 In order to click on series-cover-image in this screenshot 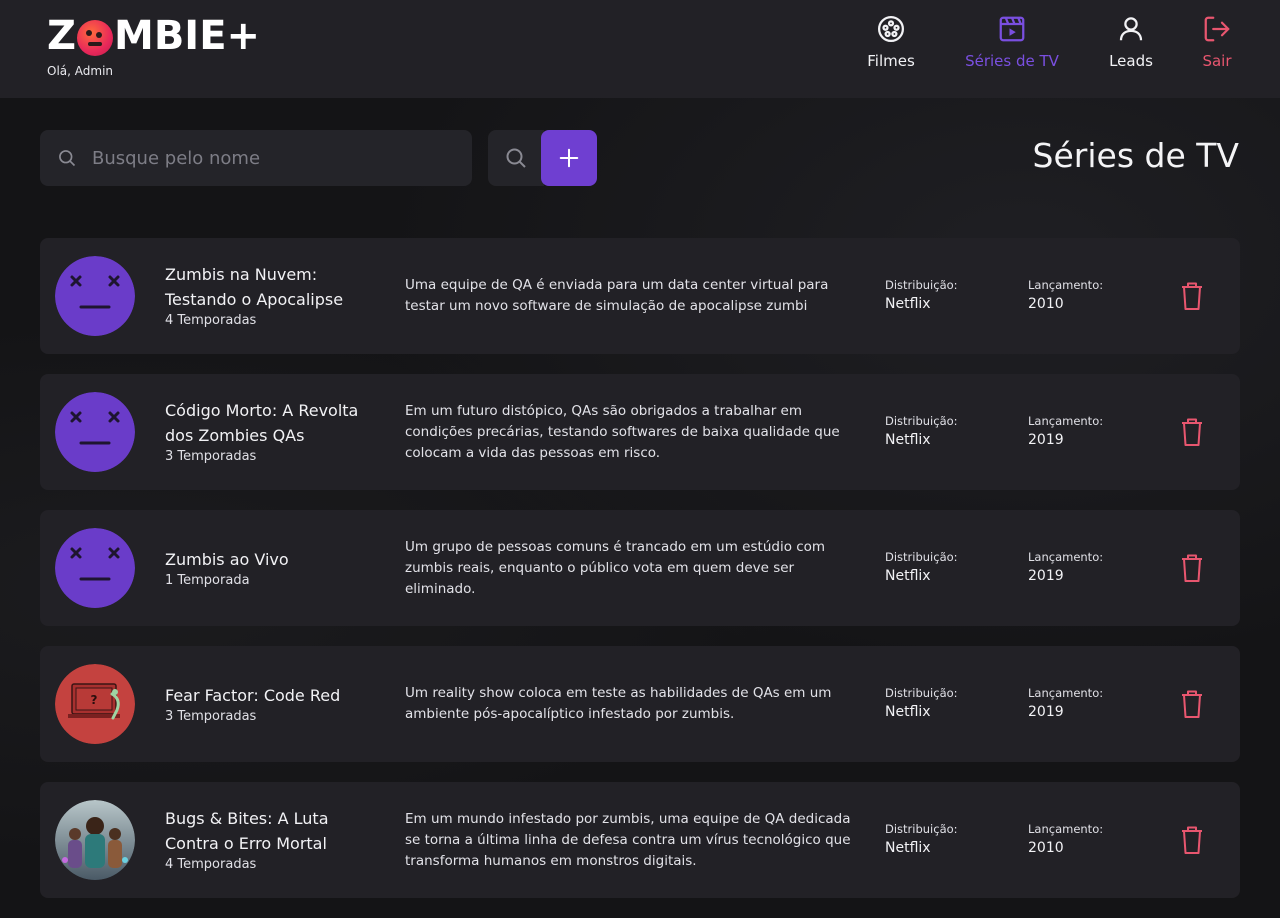, I will do `click(95, 840)`.